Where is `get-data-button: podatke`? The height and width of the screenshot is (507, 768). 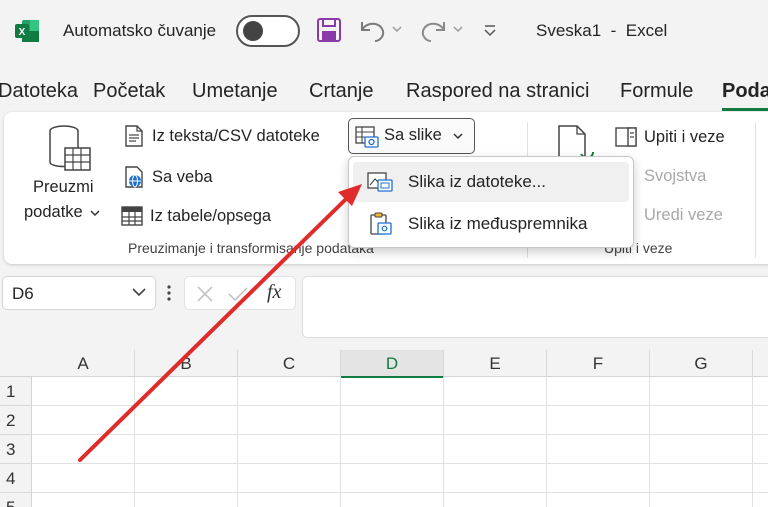
get-data-button: podatke is located at coordinates (62, 212).